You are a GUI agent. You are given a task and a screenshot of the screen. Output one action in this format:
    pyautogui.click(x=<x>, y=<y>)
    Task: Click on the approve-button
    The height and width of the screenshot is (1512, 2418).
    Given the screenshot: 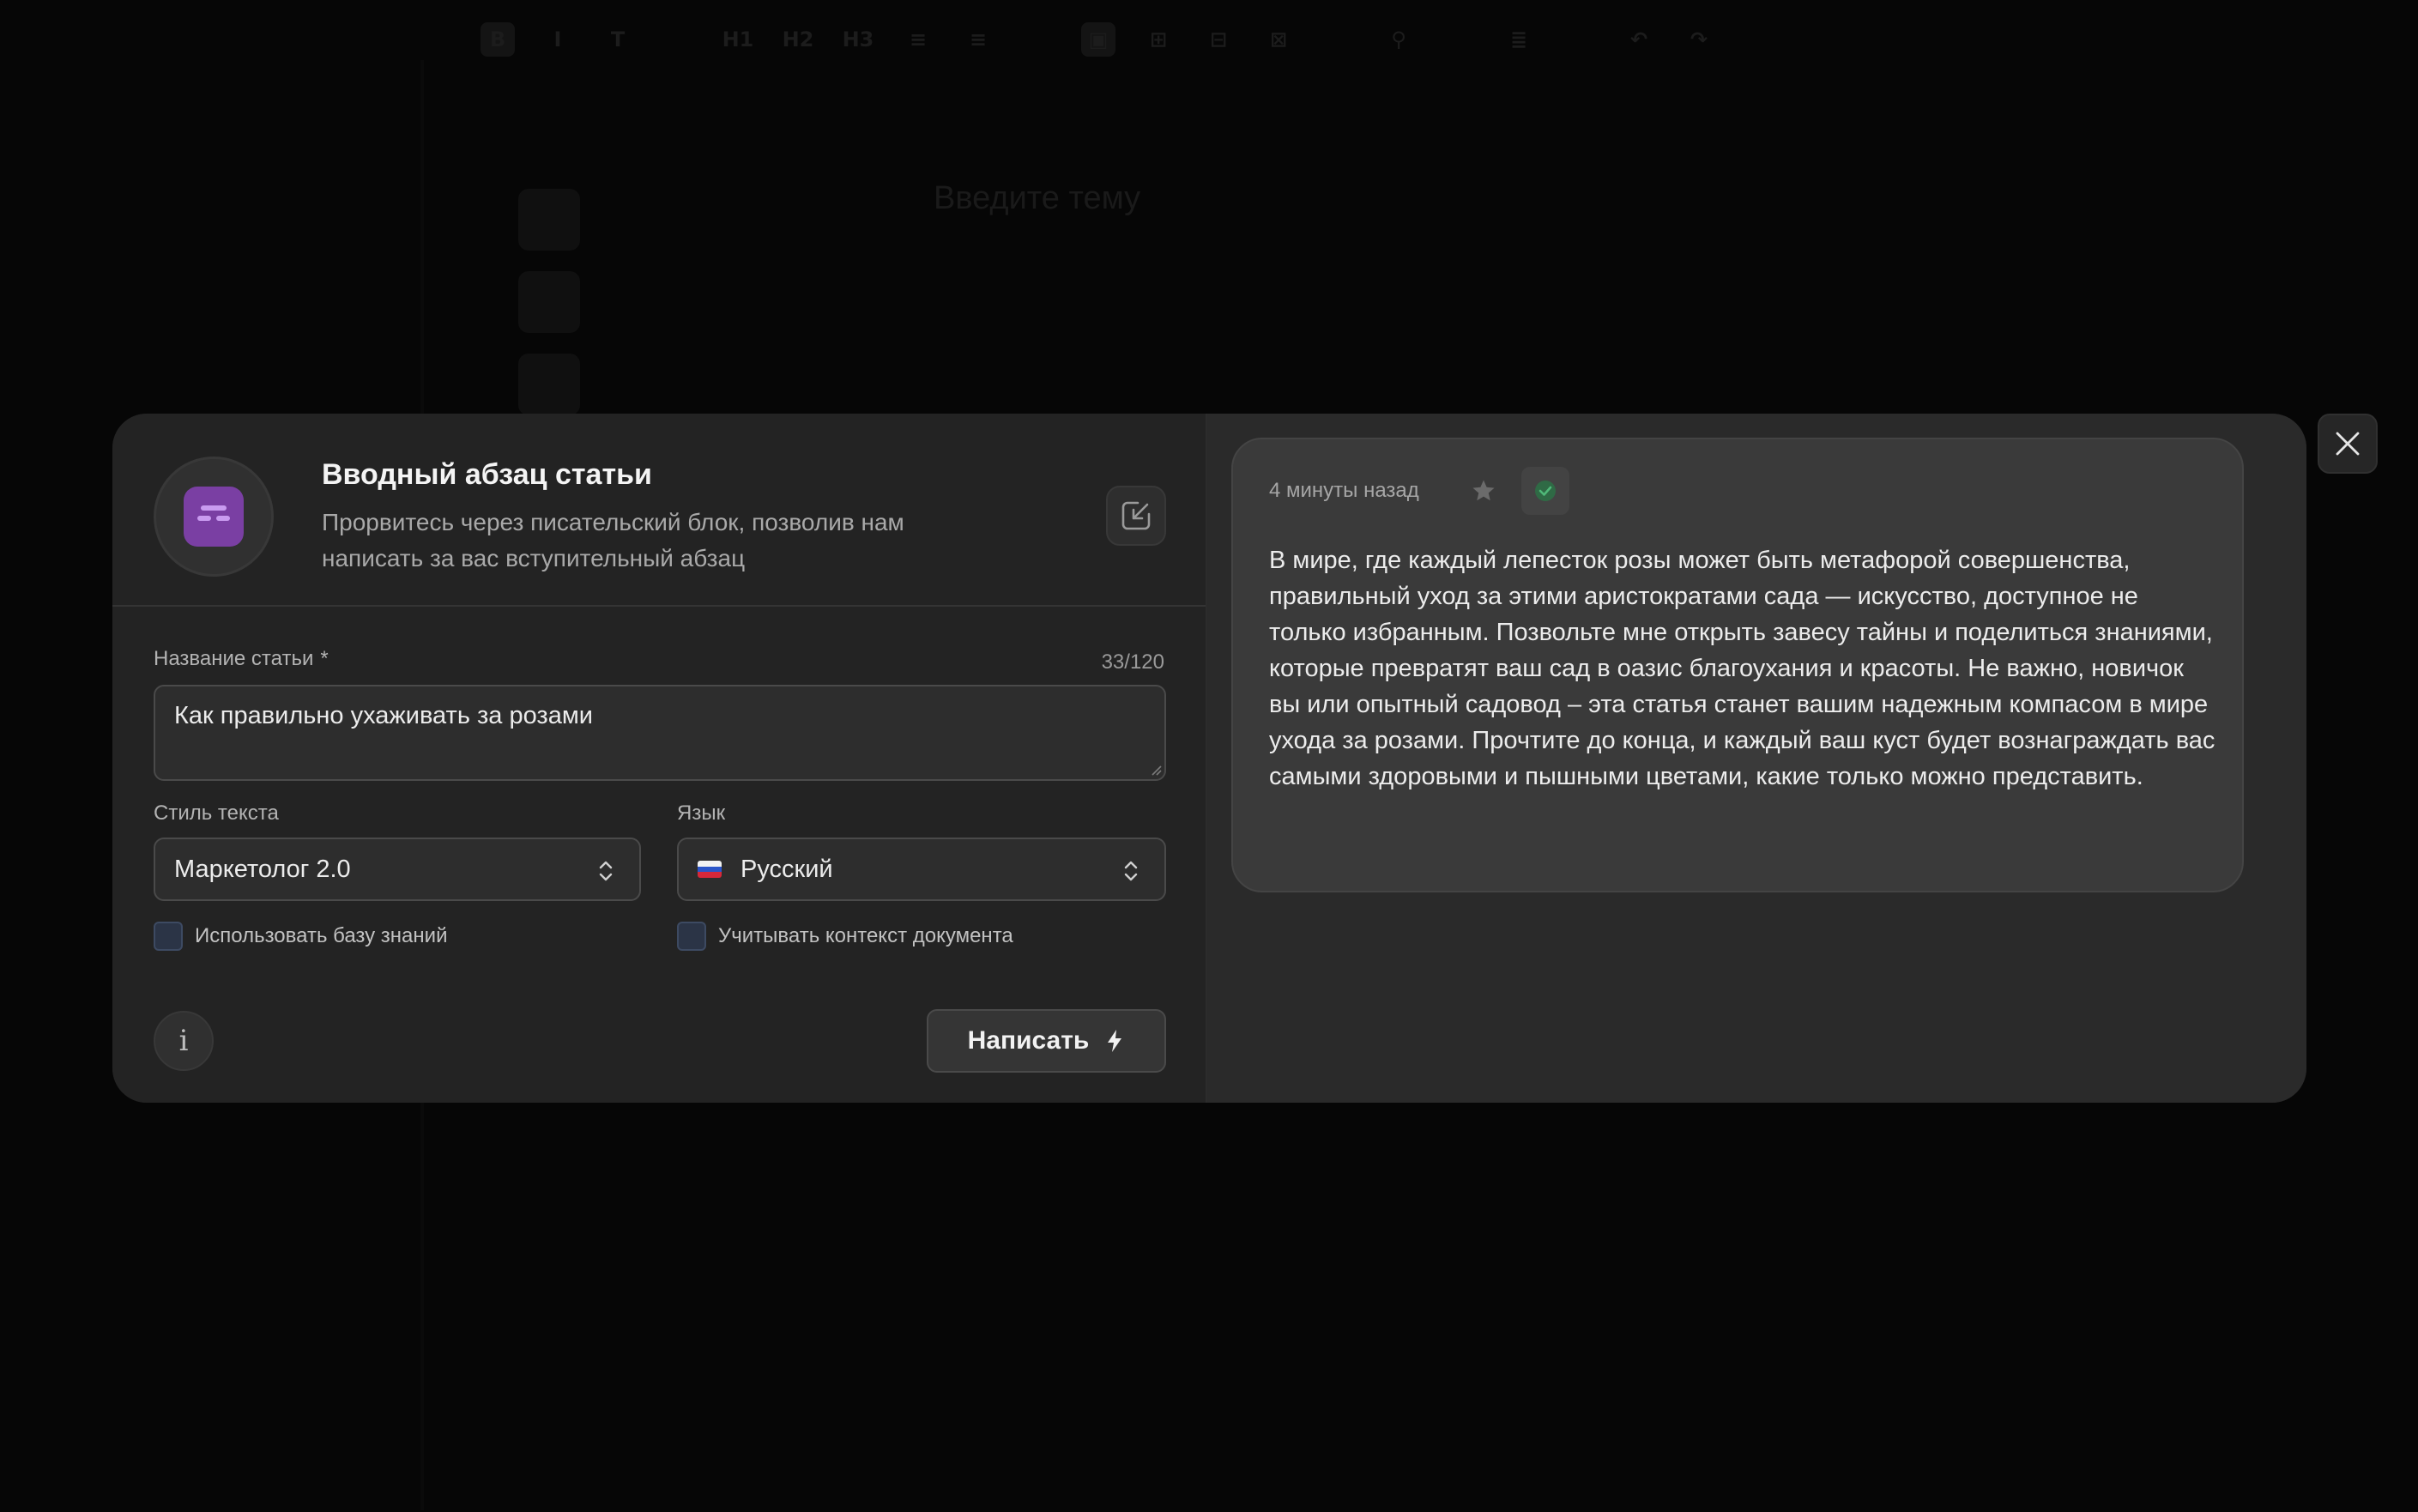 What is the action you would take?
    pyautogui.click(x=1545, y=491)
    